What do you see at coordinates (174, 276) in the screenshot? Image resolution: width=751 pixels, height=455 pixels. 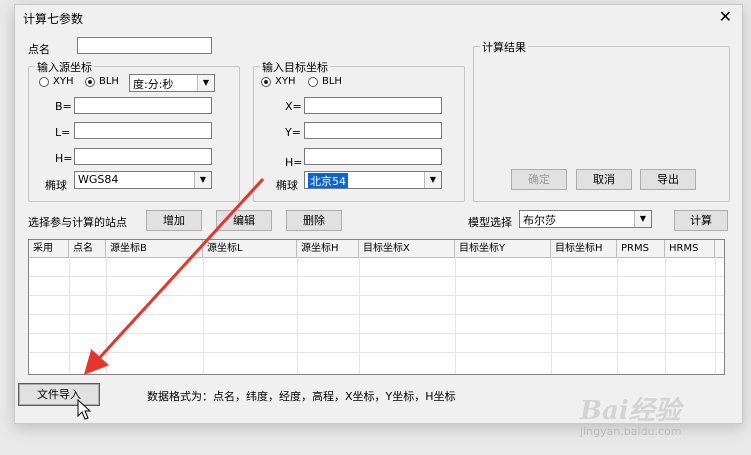 I see `red-arrow-icon` at bounding box center [174, 276].